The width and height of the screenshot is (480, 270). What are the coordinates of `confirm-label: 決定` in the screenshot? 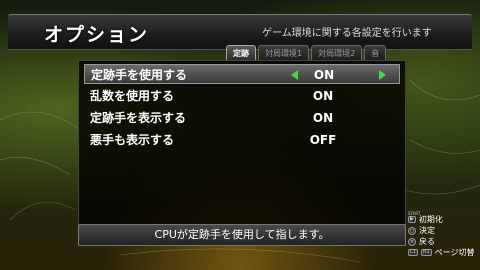 It's located at (427, 230).